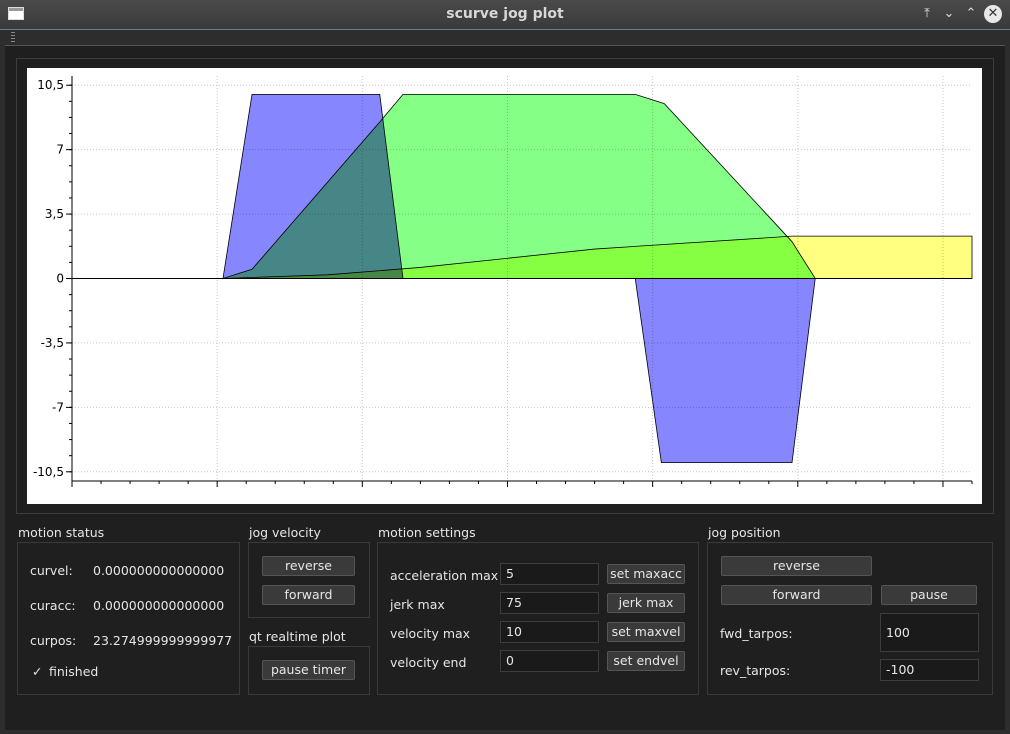  I want to click on window-title: scurve jog plot, so click(505, 14).